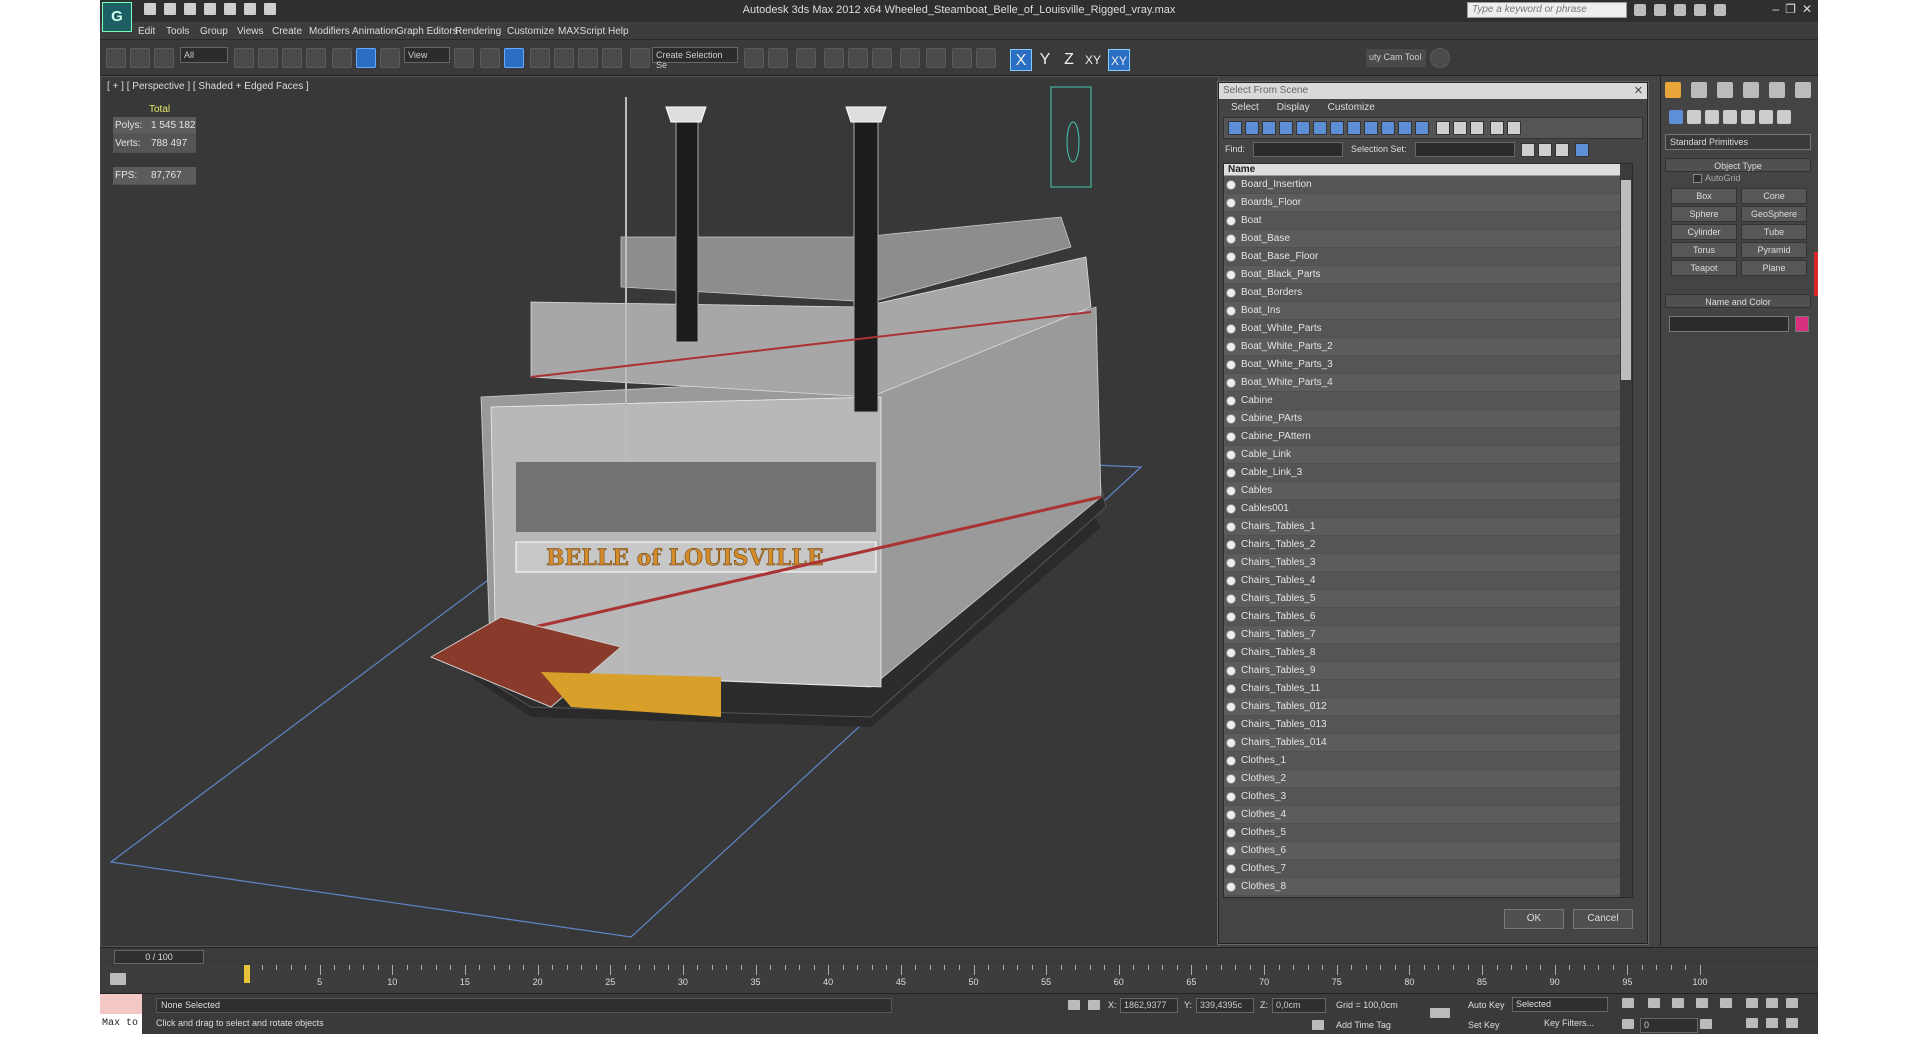 The width and height of the screenshot is (1920, 1038). I want to click on menu-modifiers: Modifiers, so click(329, 31).